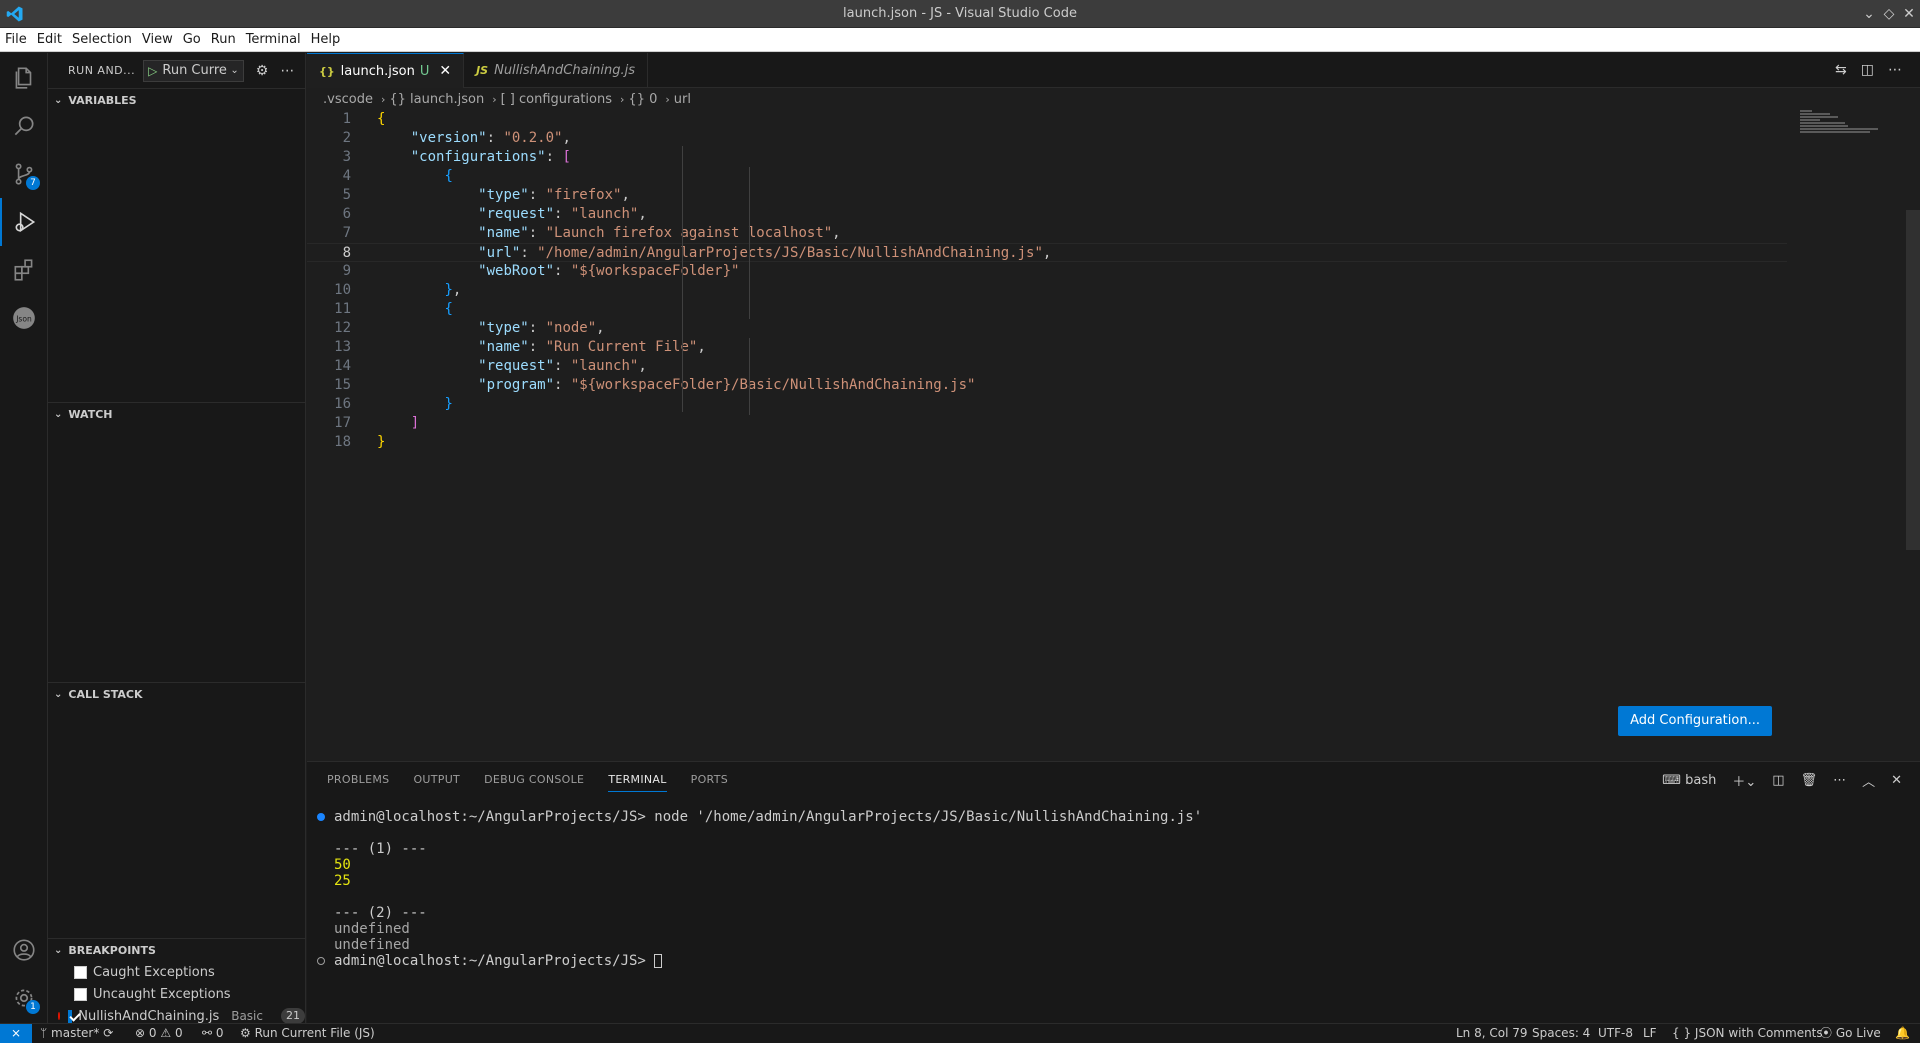 The image size is (1920, 1043). Describe the element at coordinates (556, 99) in the screenshot. I see `breadcrumb-item: [ ] configurations` at that location.